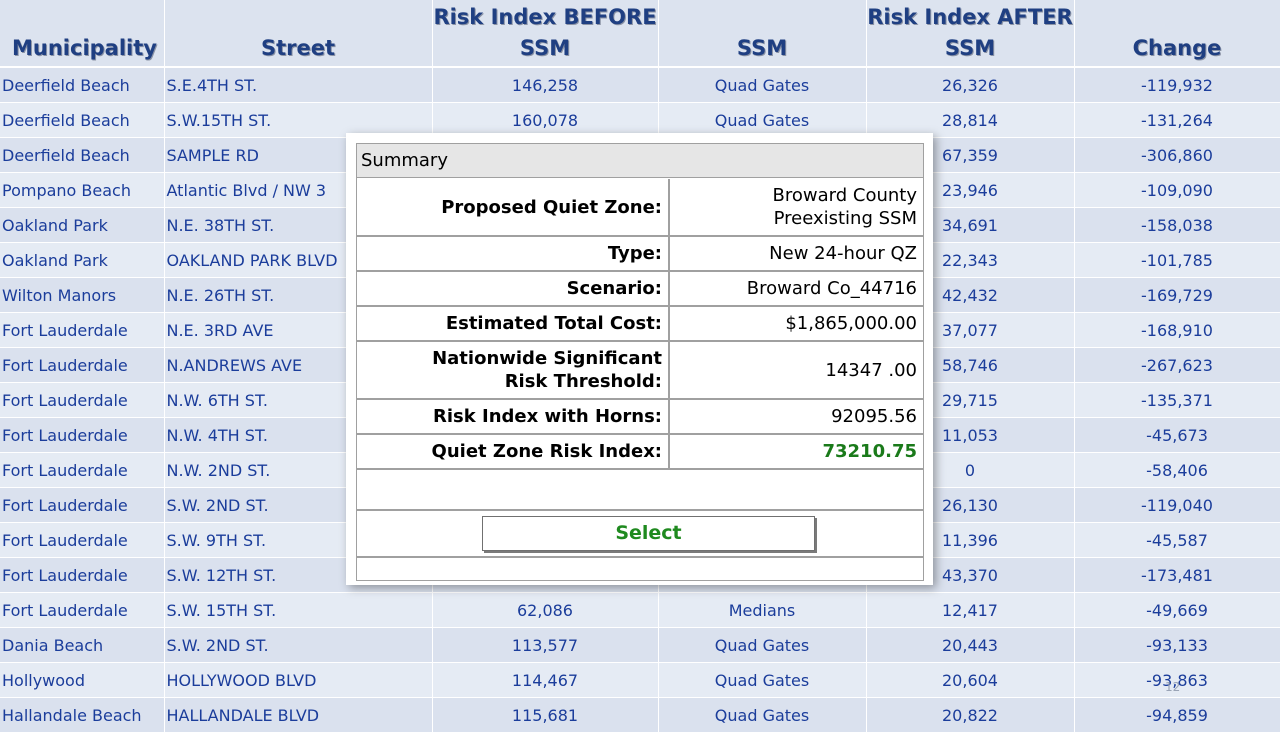 This screenshot has width=1280, height=733. What do you see at coordinates (82, 190) in the screenshot?
I see `cell-municipality: Pompano Beach` at bounding box center [82, 190].